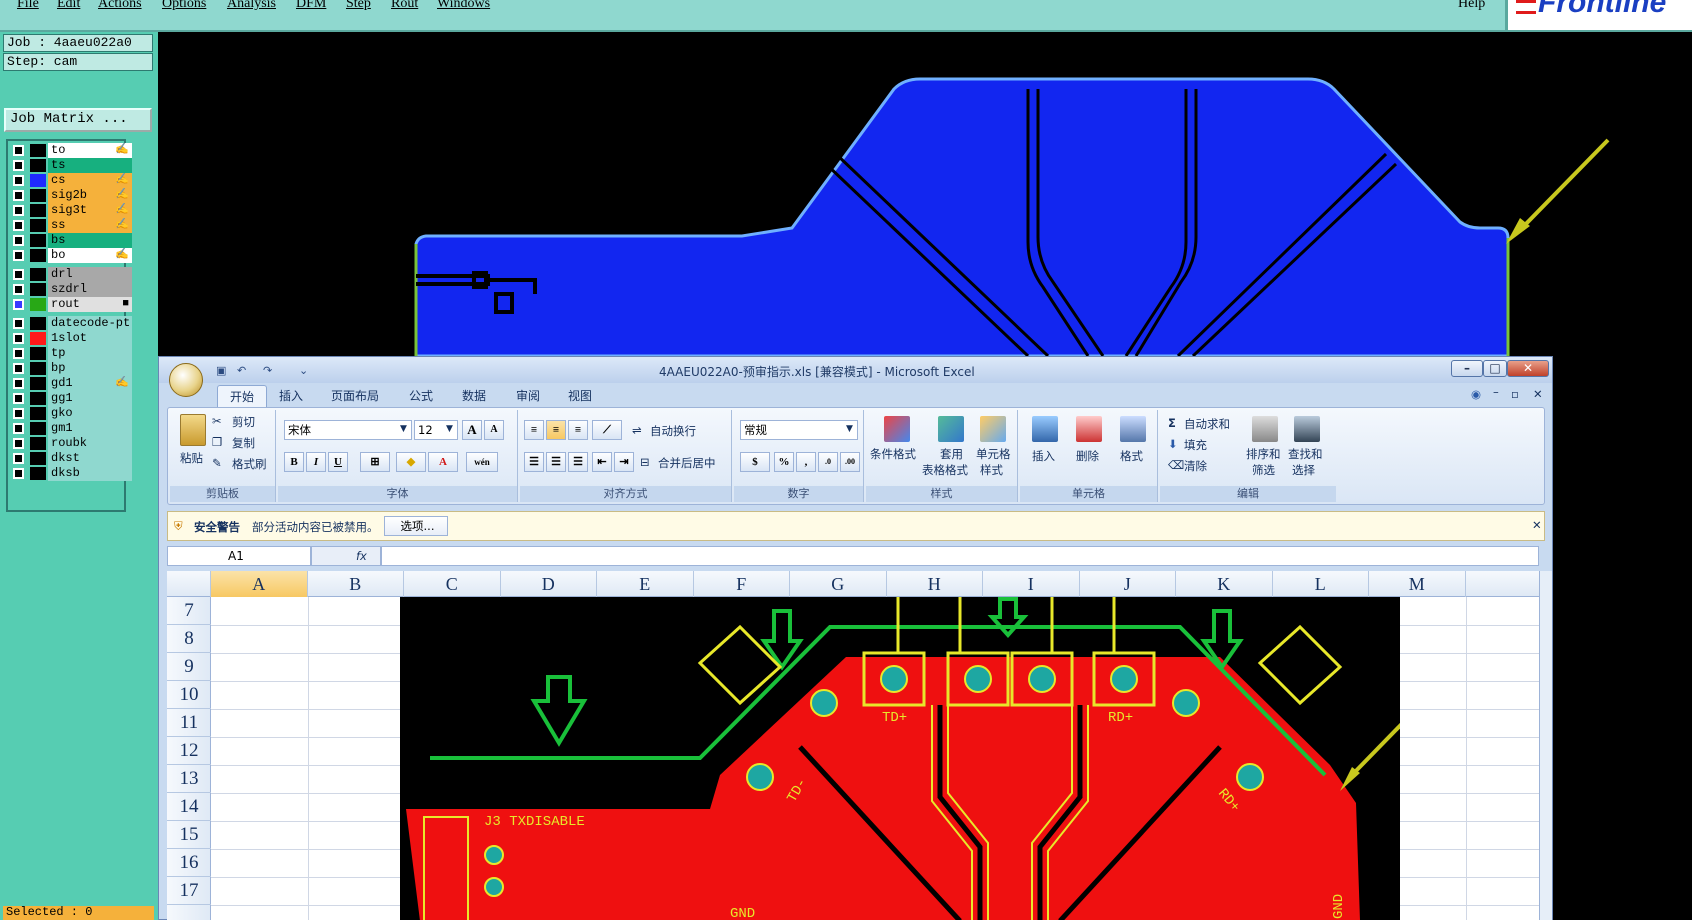 This screenshot has height=920, width=1692. Describe the element at coordinates (1303, 470) in the screenshot. I see `find-select-button-2: 选择` at that location.